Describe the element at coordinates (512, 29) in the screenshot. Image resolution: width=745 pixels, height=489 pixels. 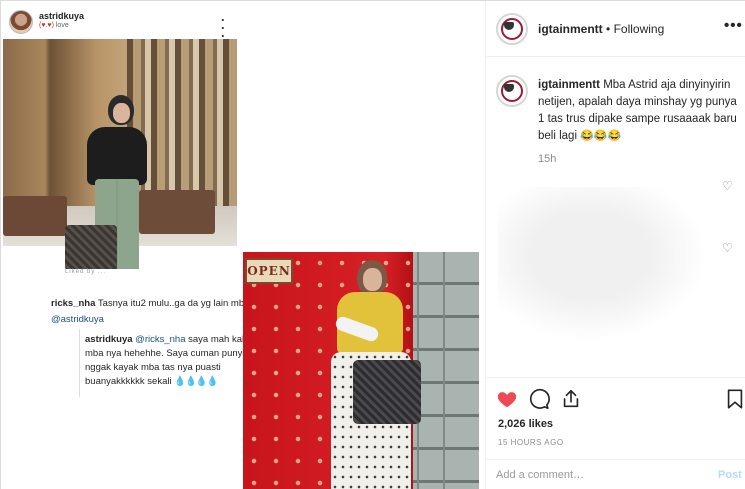
I see `avatar` at that location.